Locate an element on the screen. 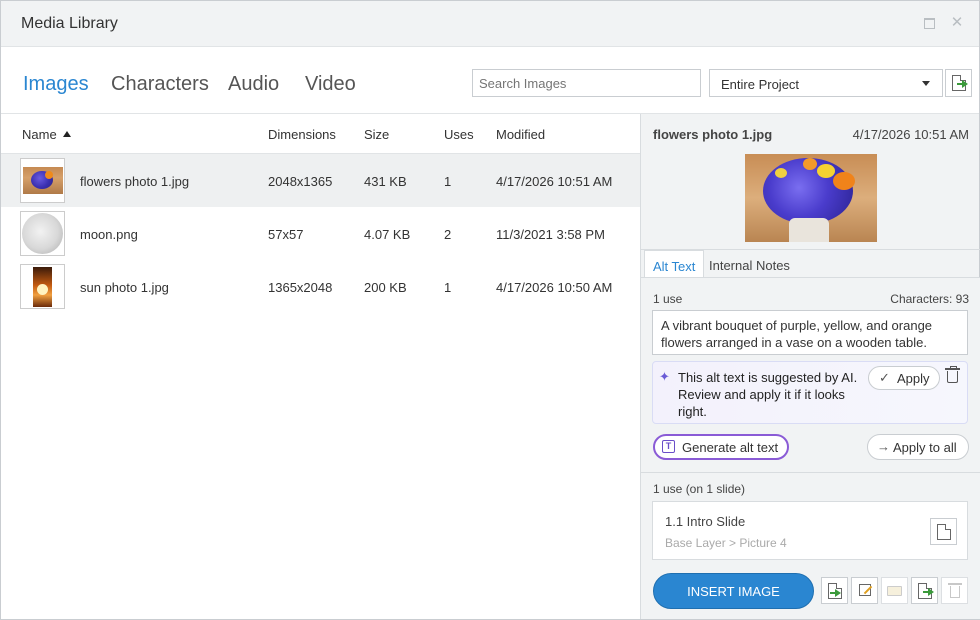 The image size is (980, 620). details-date: 4/17/2026 10:51 AM is located at coordinates (910, 134).